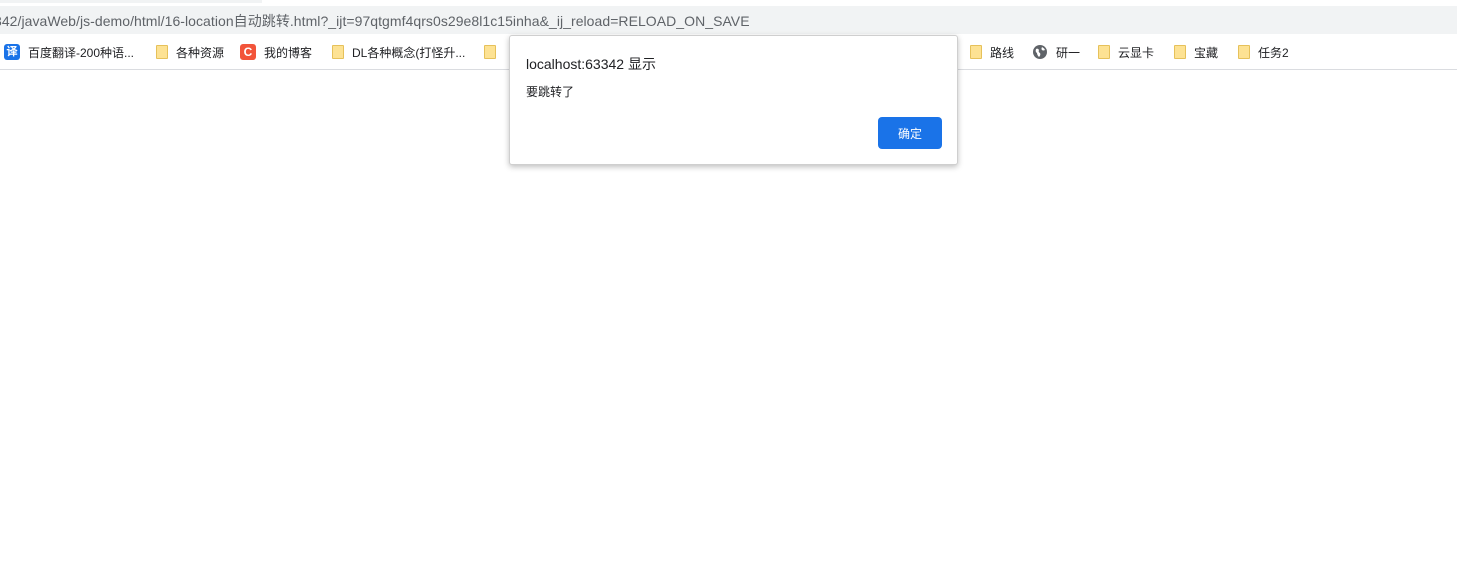 Image resolution: width=1457 pixels, height=576 pixels. Describe the element at coordinates (591, 64) in the screenshot. I see `dialog-title: localhost:63342 显示` at that location.